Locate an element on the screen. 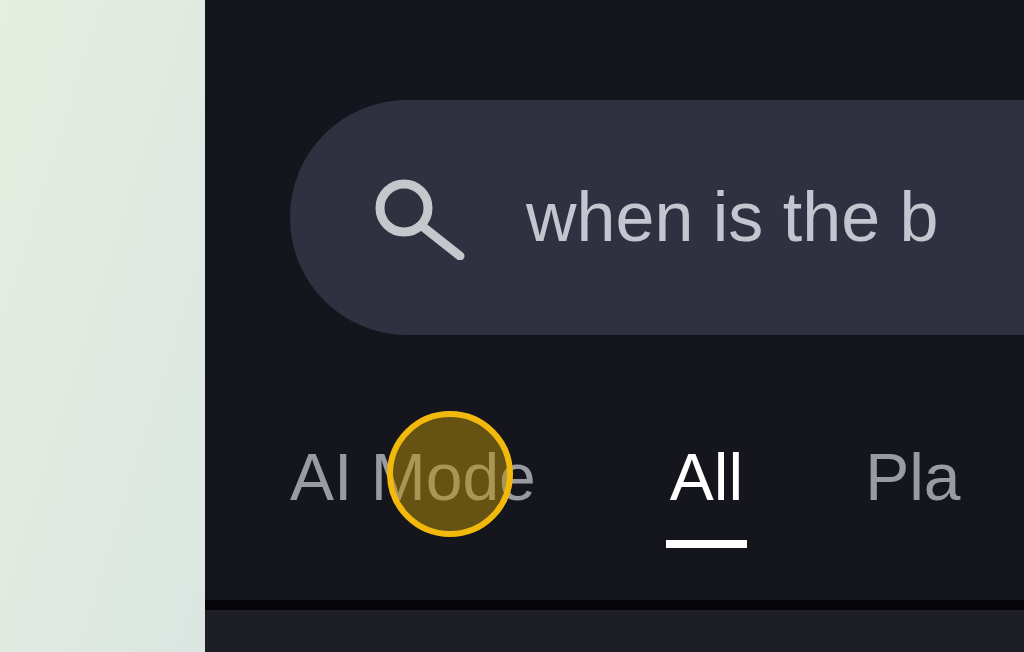  tab: Pla is located at coordinates (913, 496).